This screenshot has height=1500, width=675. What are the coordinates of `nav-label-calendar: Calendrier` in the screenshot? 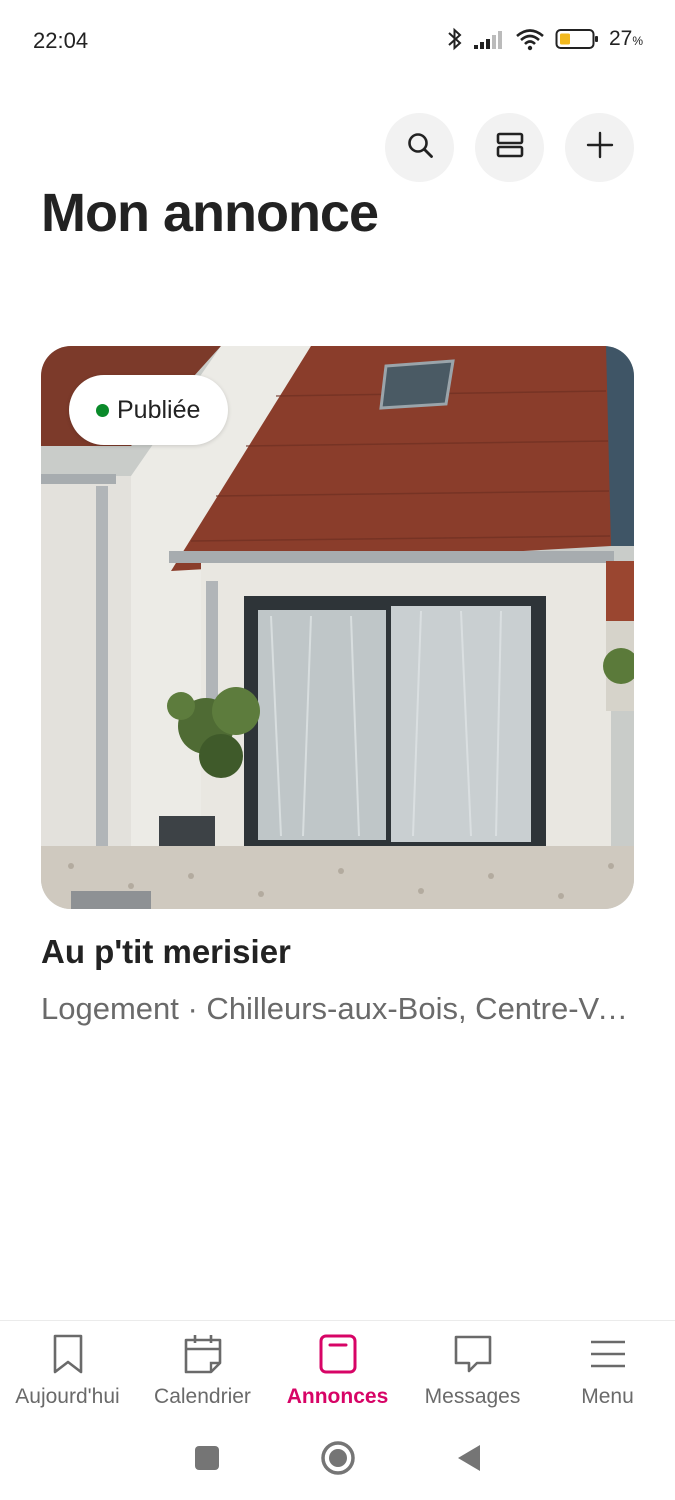 It's located at (202, 1396).